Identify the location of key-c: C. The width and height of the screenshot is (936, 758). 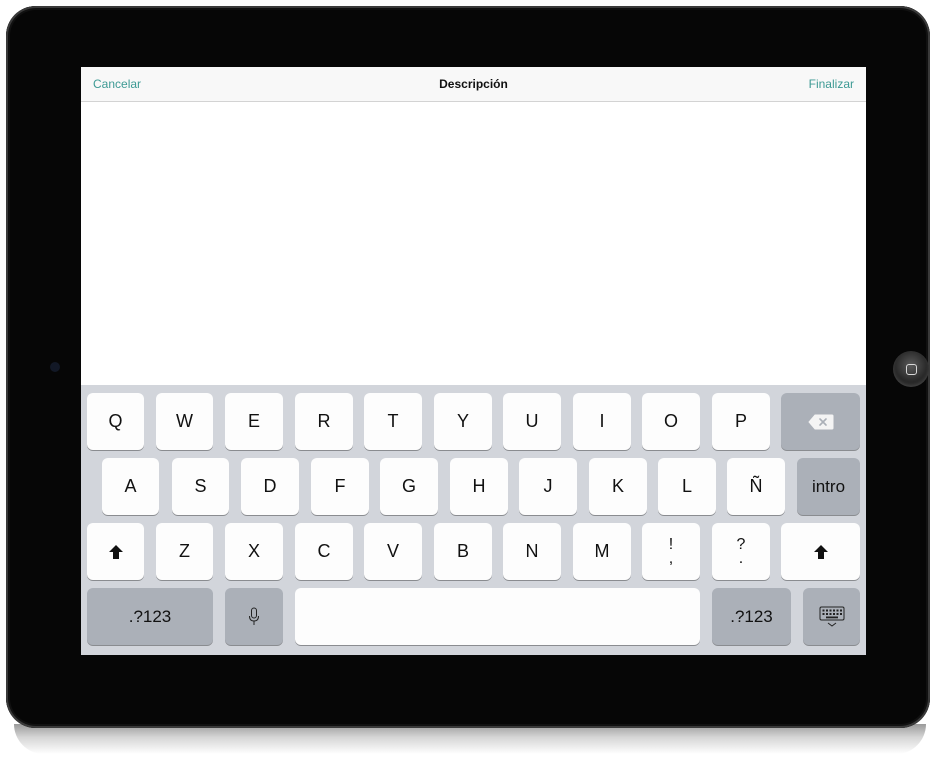
(324, 551).